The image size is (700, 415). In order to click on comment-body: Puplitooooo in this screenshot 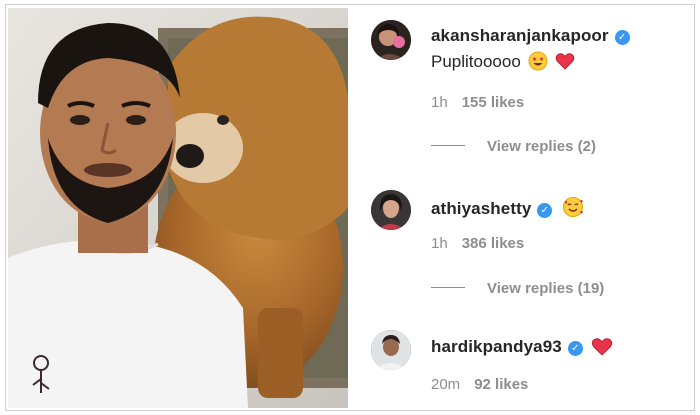, I will do `click(476, 61)`.